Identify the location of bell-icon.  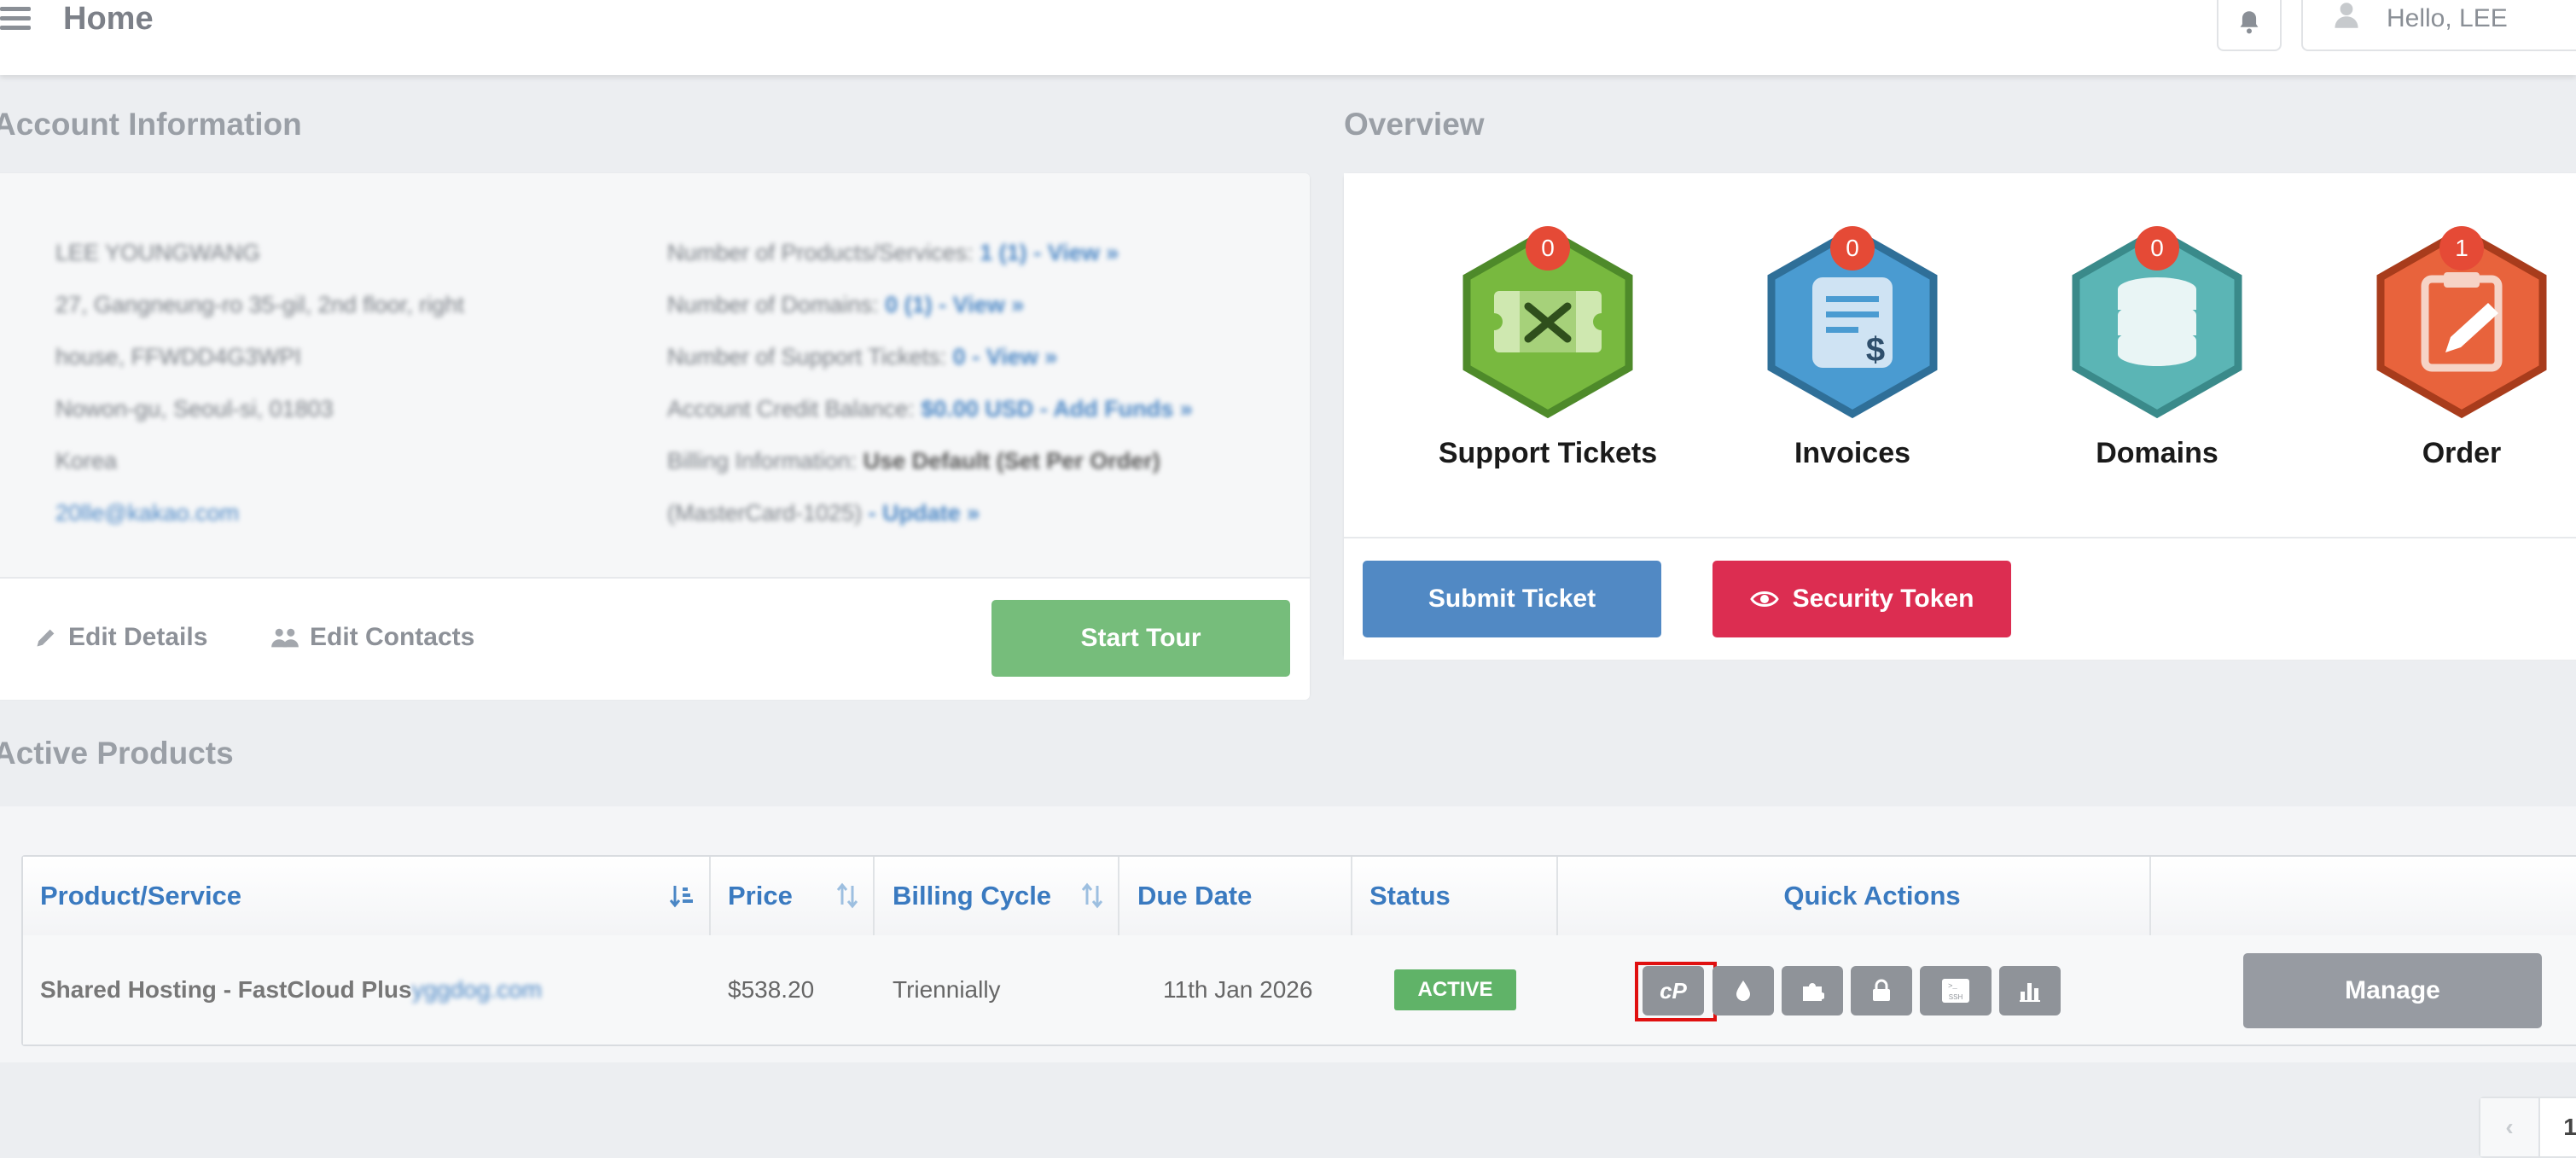
(2249, 22).